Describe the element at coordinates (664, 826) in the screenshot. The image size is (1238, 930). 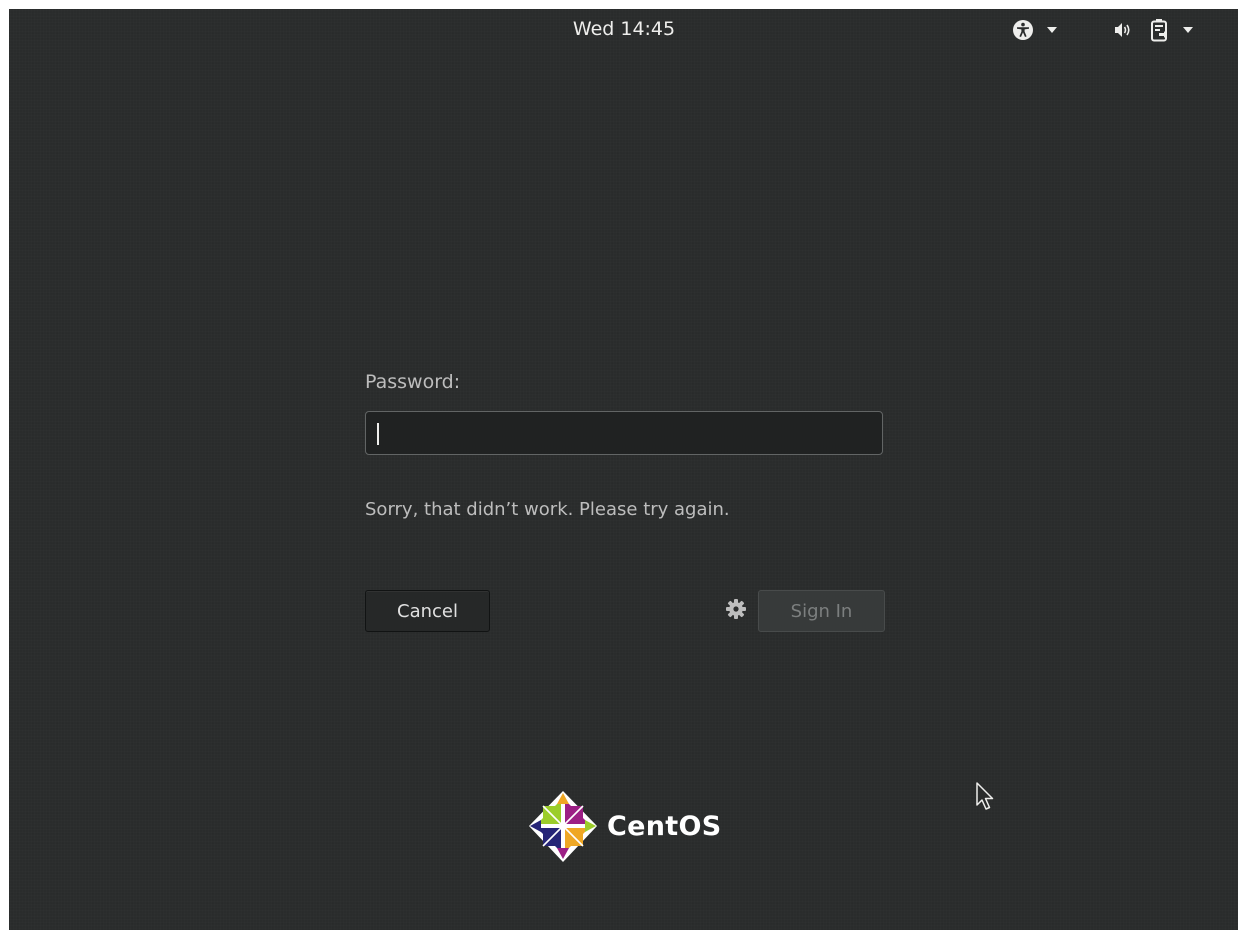
I see `centos-wordmark: CentOS` at that location.